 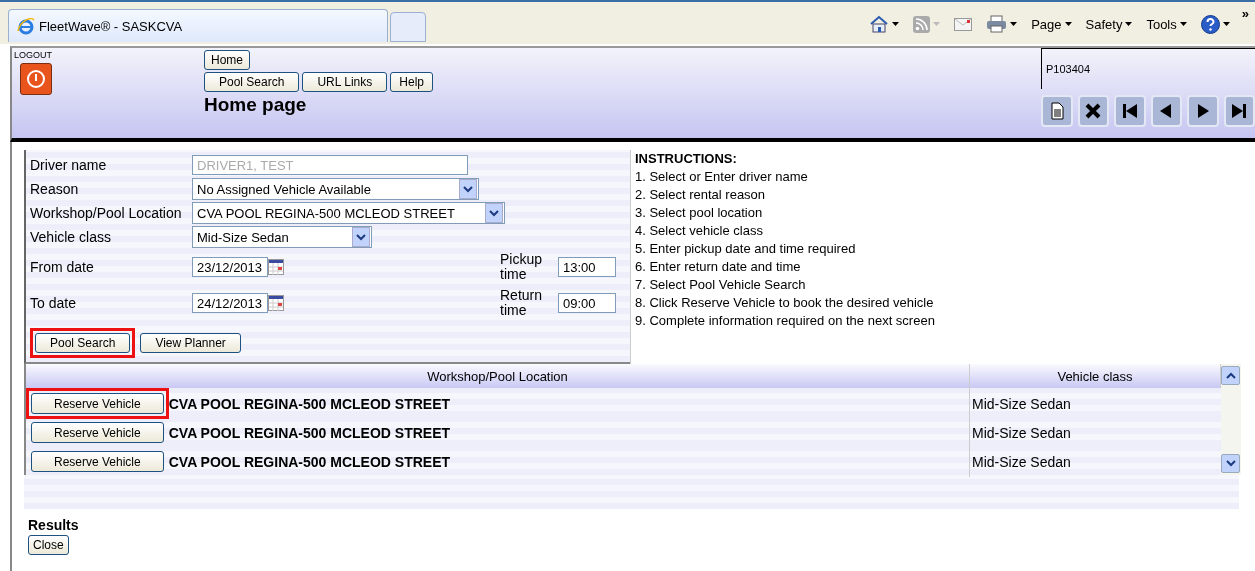 I want to click on time-field: 13:00, so click(x=587, y=267).